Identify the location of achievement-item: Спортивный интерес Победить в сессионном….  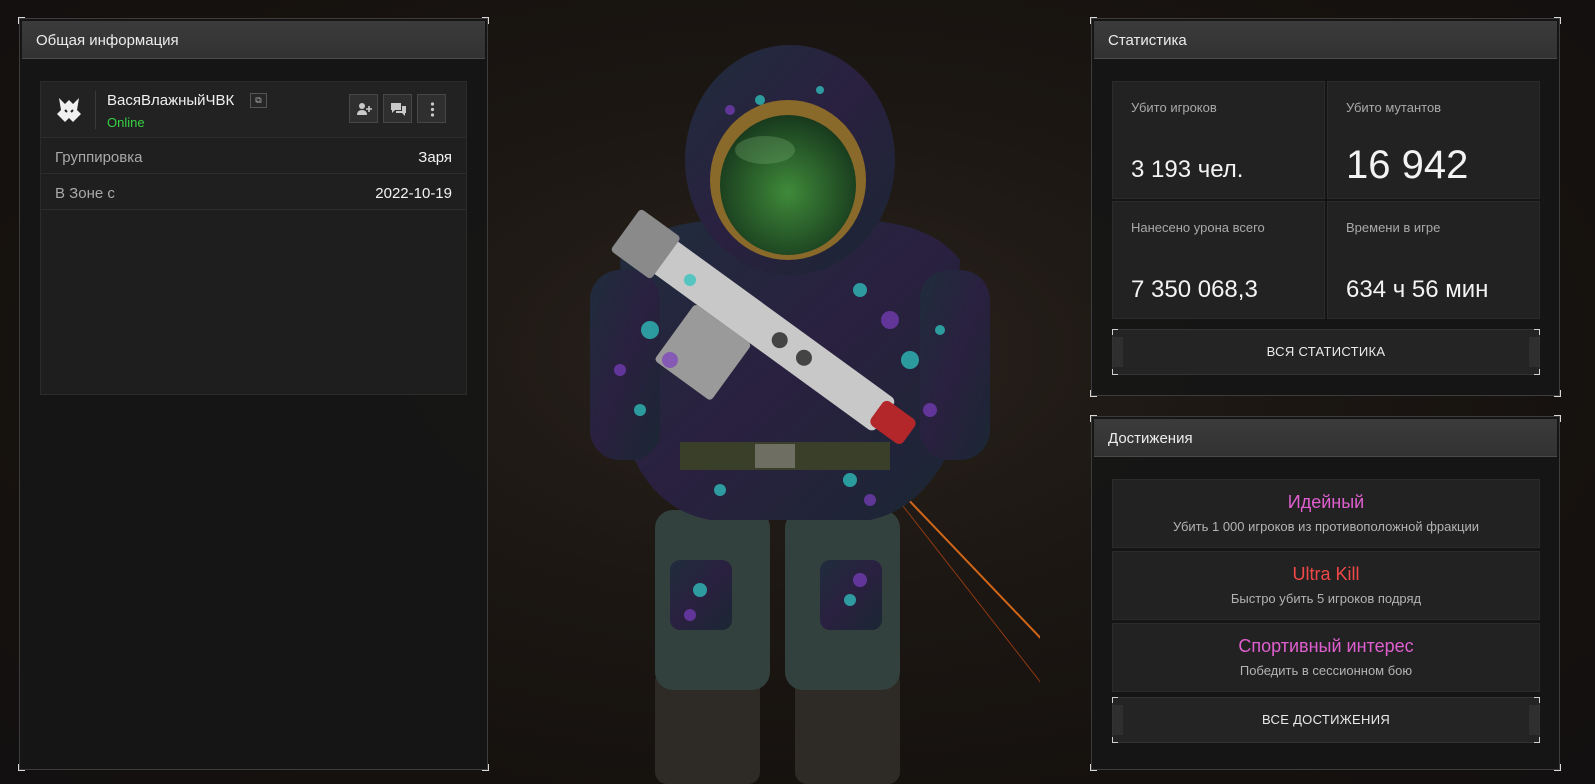
(1326, 657).